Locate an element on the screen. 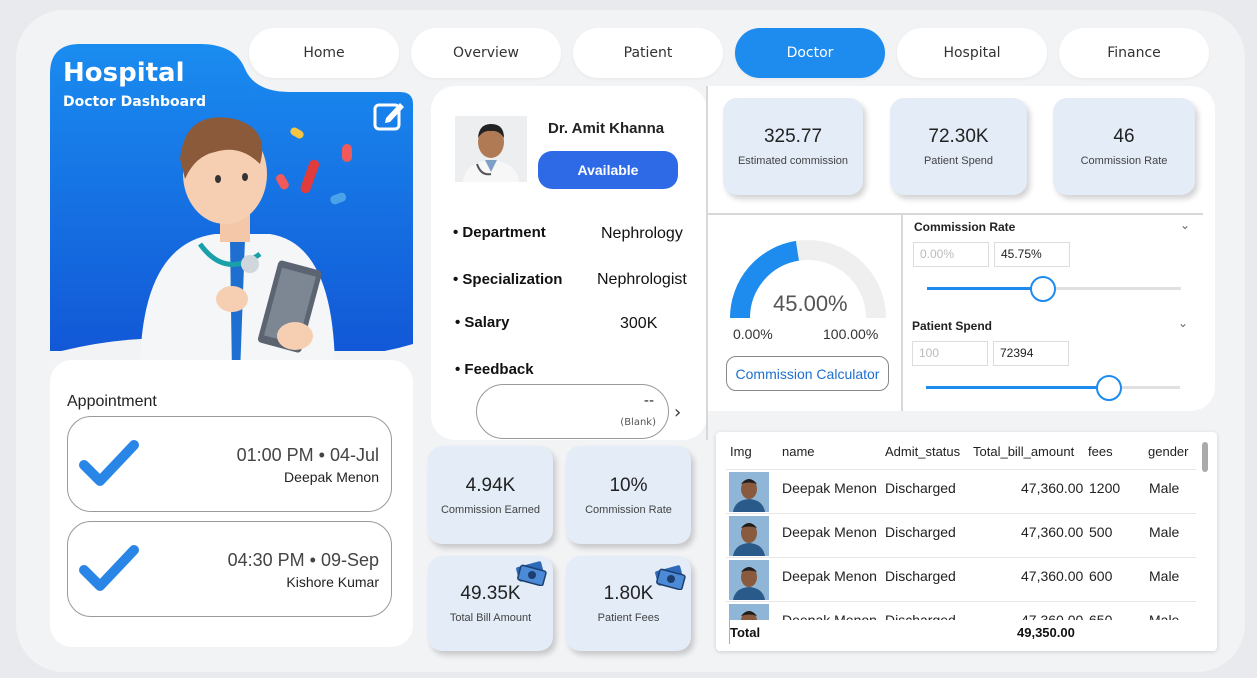 The image size is (1257, 678). check-icon is located at coordinates (109, 463).